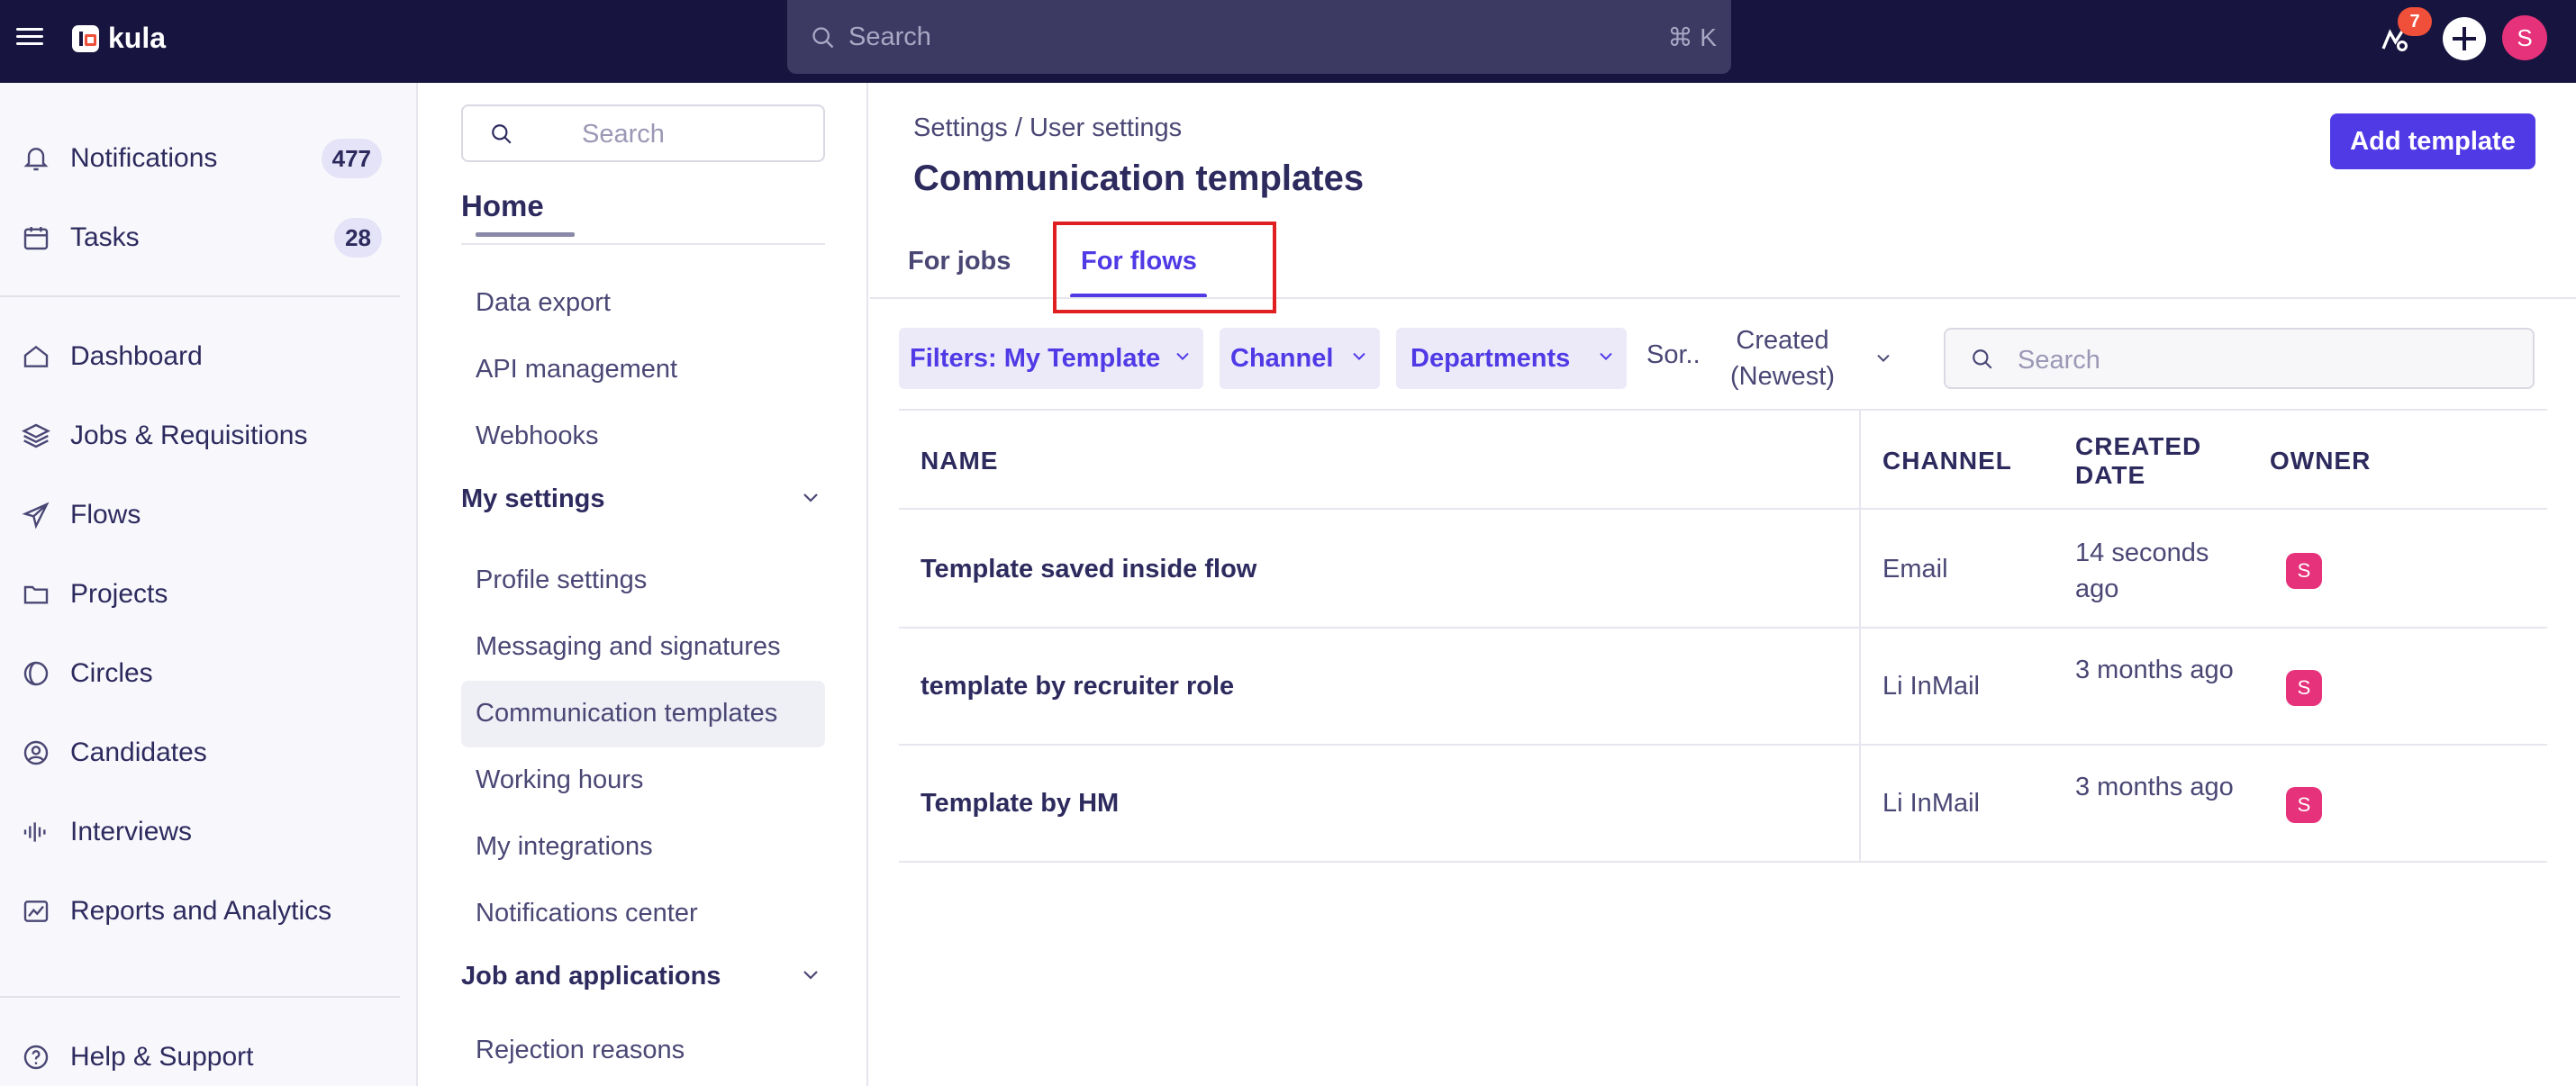 This screenshot has width=2576, height=1086. I want to click on table-header: NAME CHANNEL CREATED DATE OWNER, so click(1723, 459).